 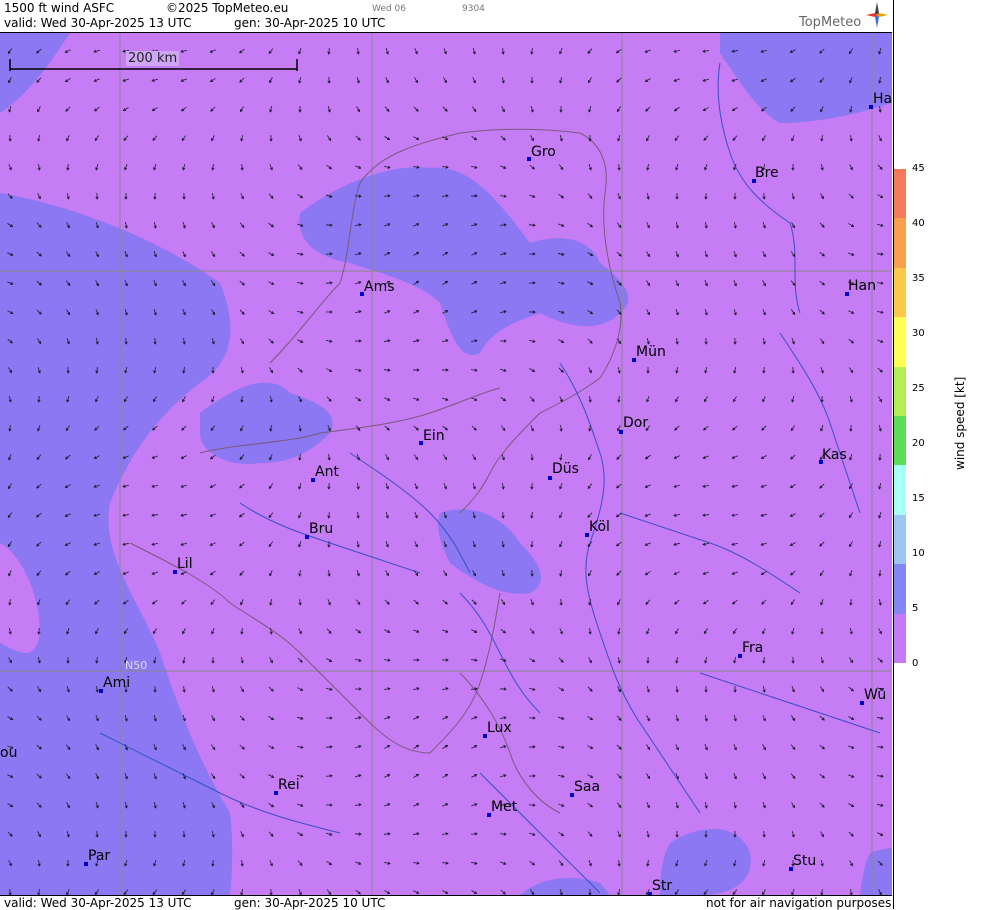 What do you see at coordinates (309, 23) in the screenshot?
I see `generation-time: gen: 30-Apr-2025 10 UTC` at bounding box center [309, 23].